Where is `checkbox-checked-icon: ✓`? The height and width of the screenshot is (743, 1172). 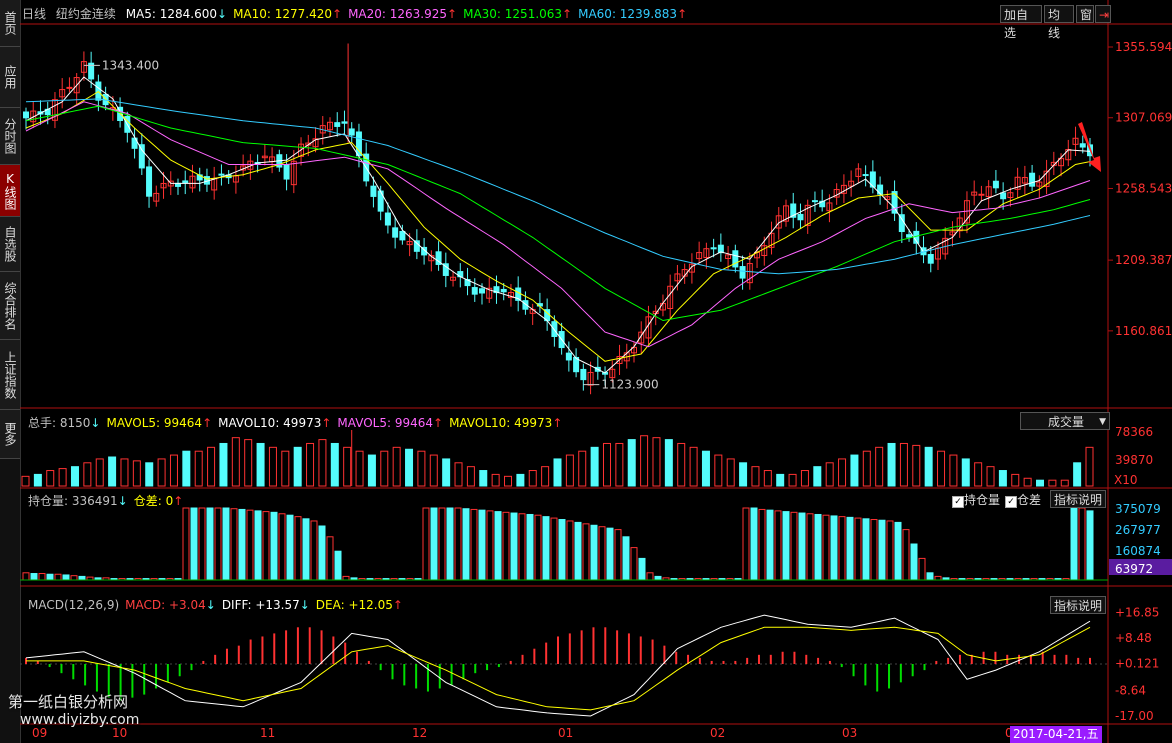
checkbox-checked-icon: ✓ is located at coordinates (1011, 502).